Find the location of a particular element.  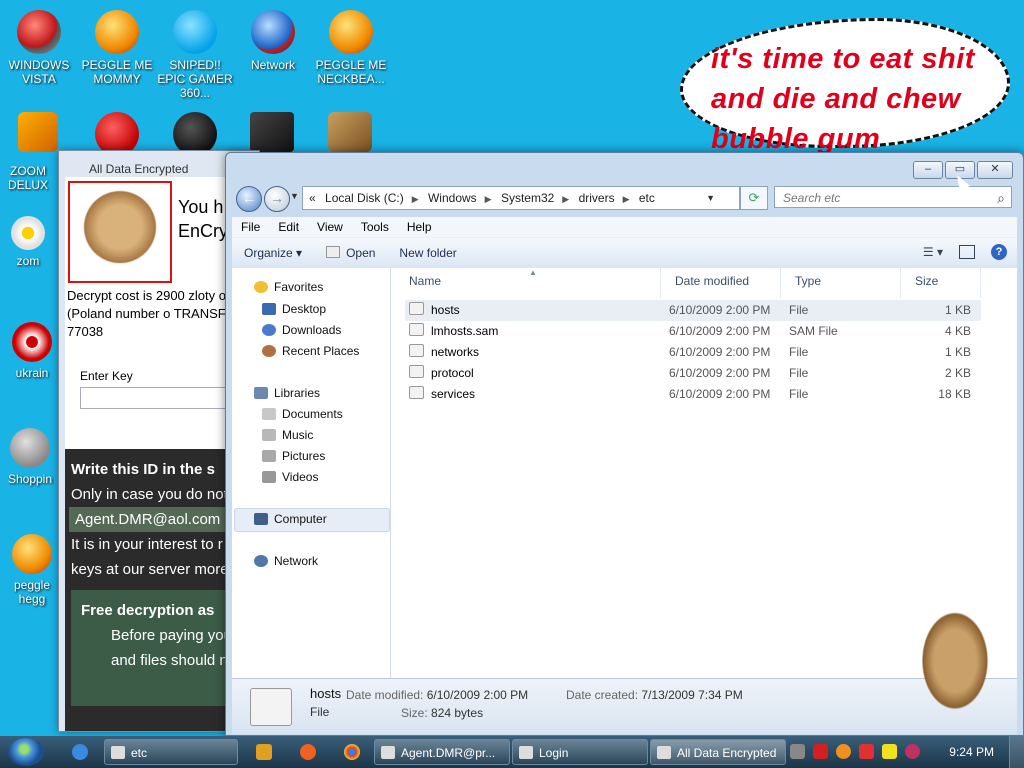

new-folder-button: New folder is located at coordinates (427, 253).